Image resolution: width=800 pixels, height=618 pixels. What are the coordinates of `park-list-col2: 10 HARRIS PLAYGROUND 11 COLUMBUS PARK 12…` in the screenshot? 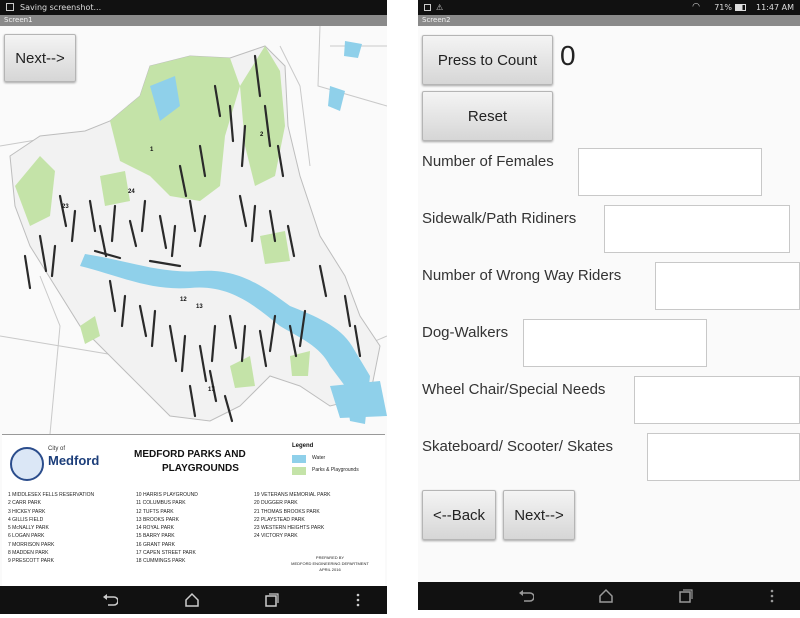 It's located at (167, 528).